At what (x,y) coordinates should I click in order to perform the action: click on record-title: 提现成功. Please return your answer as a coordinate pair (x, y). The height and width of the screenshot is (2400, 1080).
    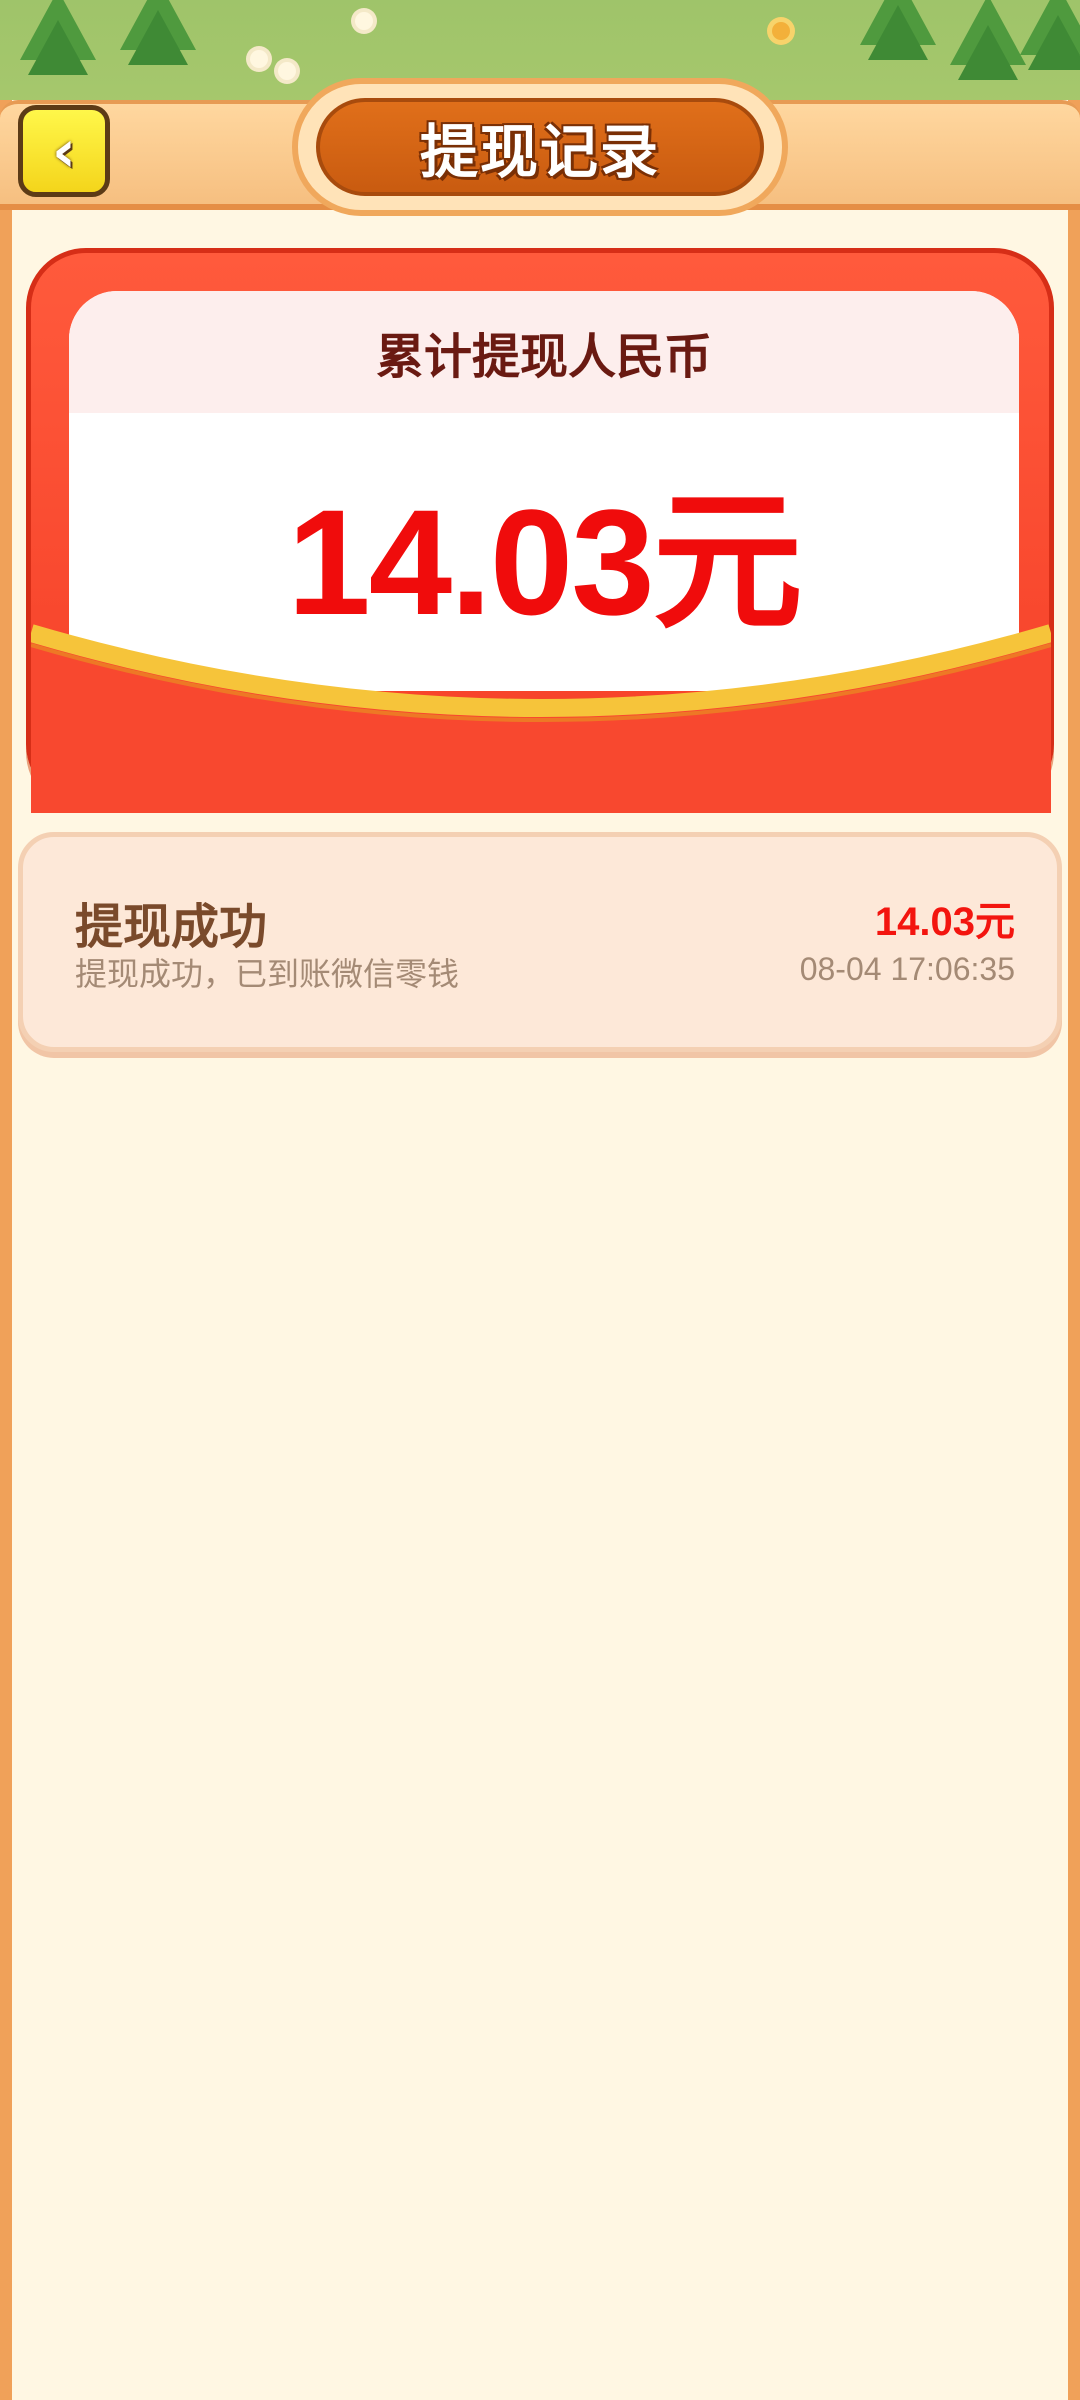
    Looking at the image, I should click on (171, 927).